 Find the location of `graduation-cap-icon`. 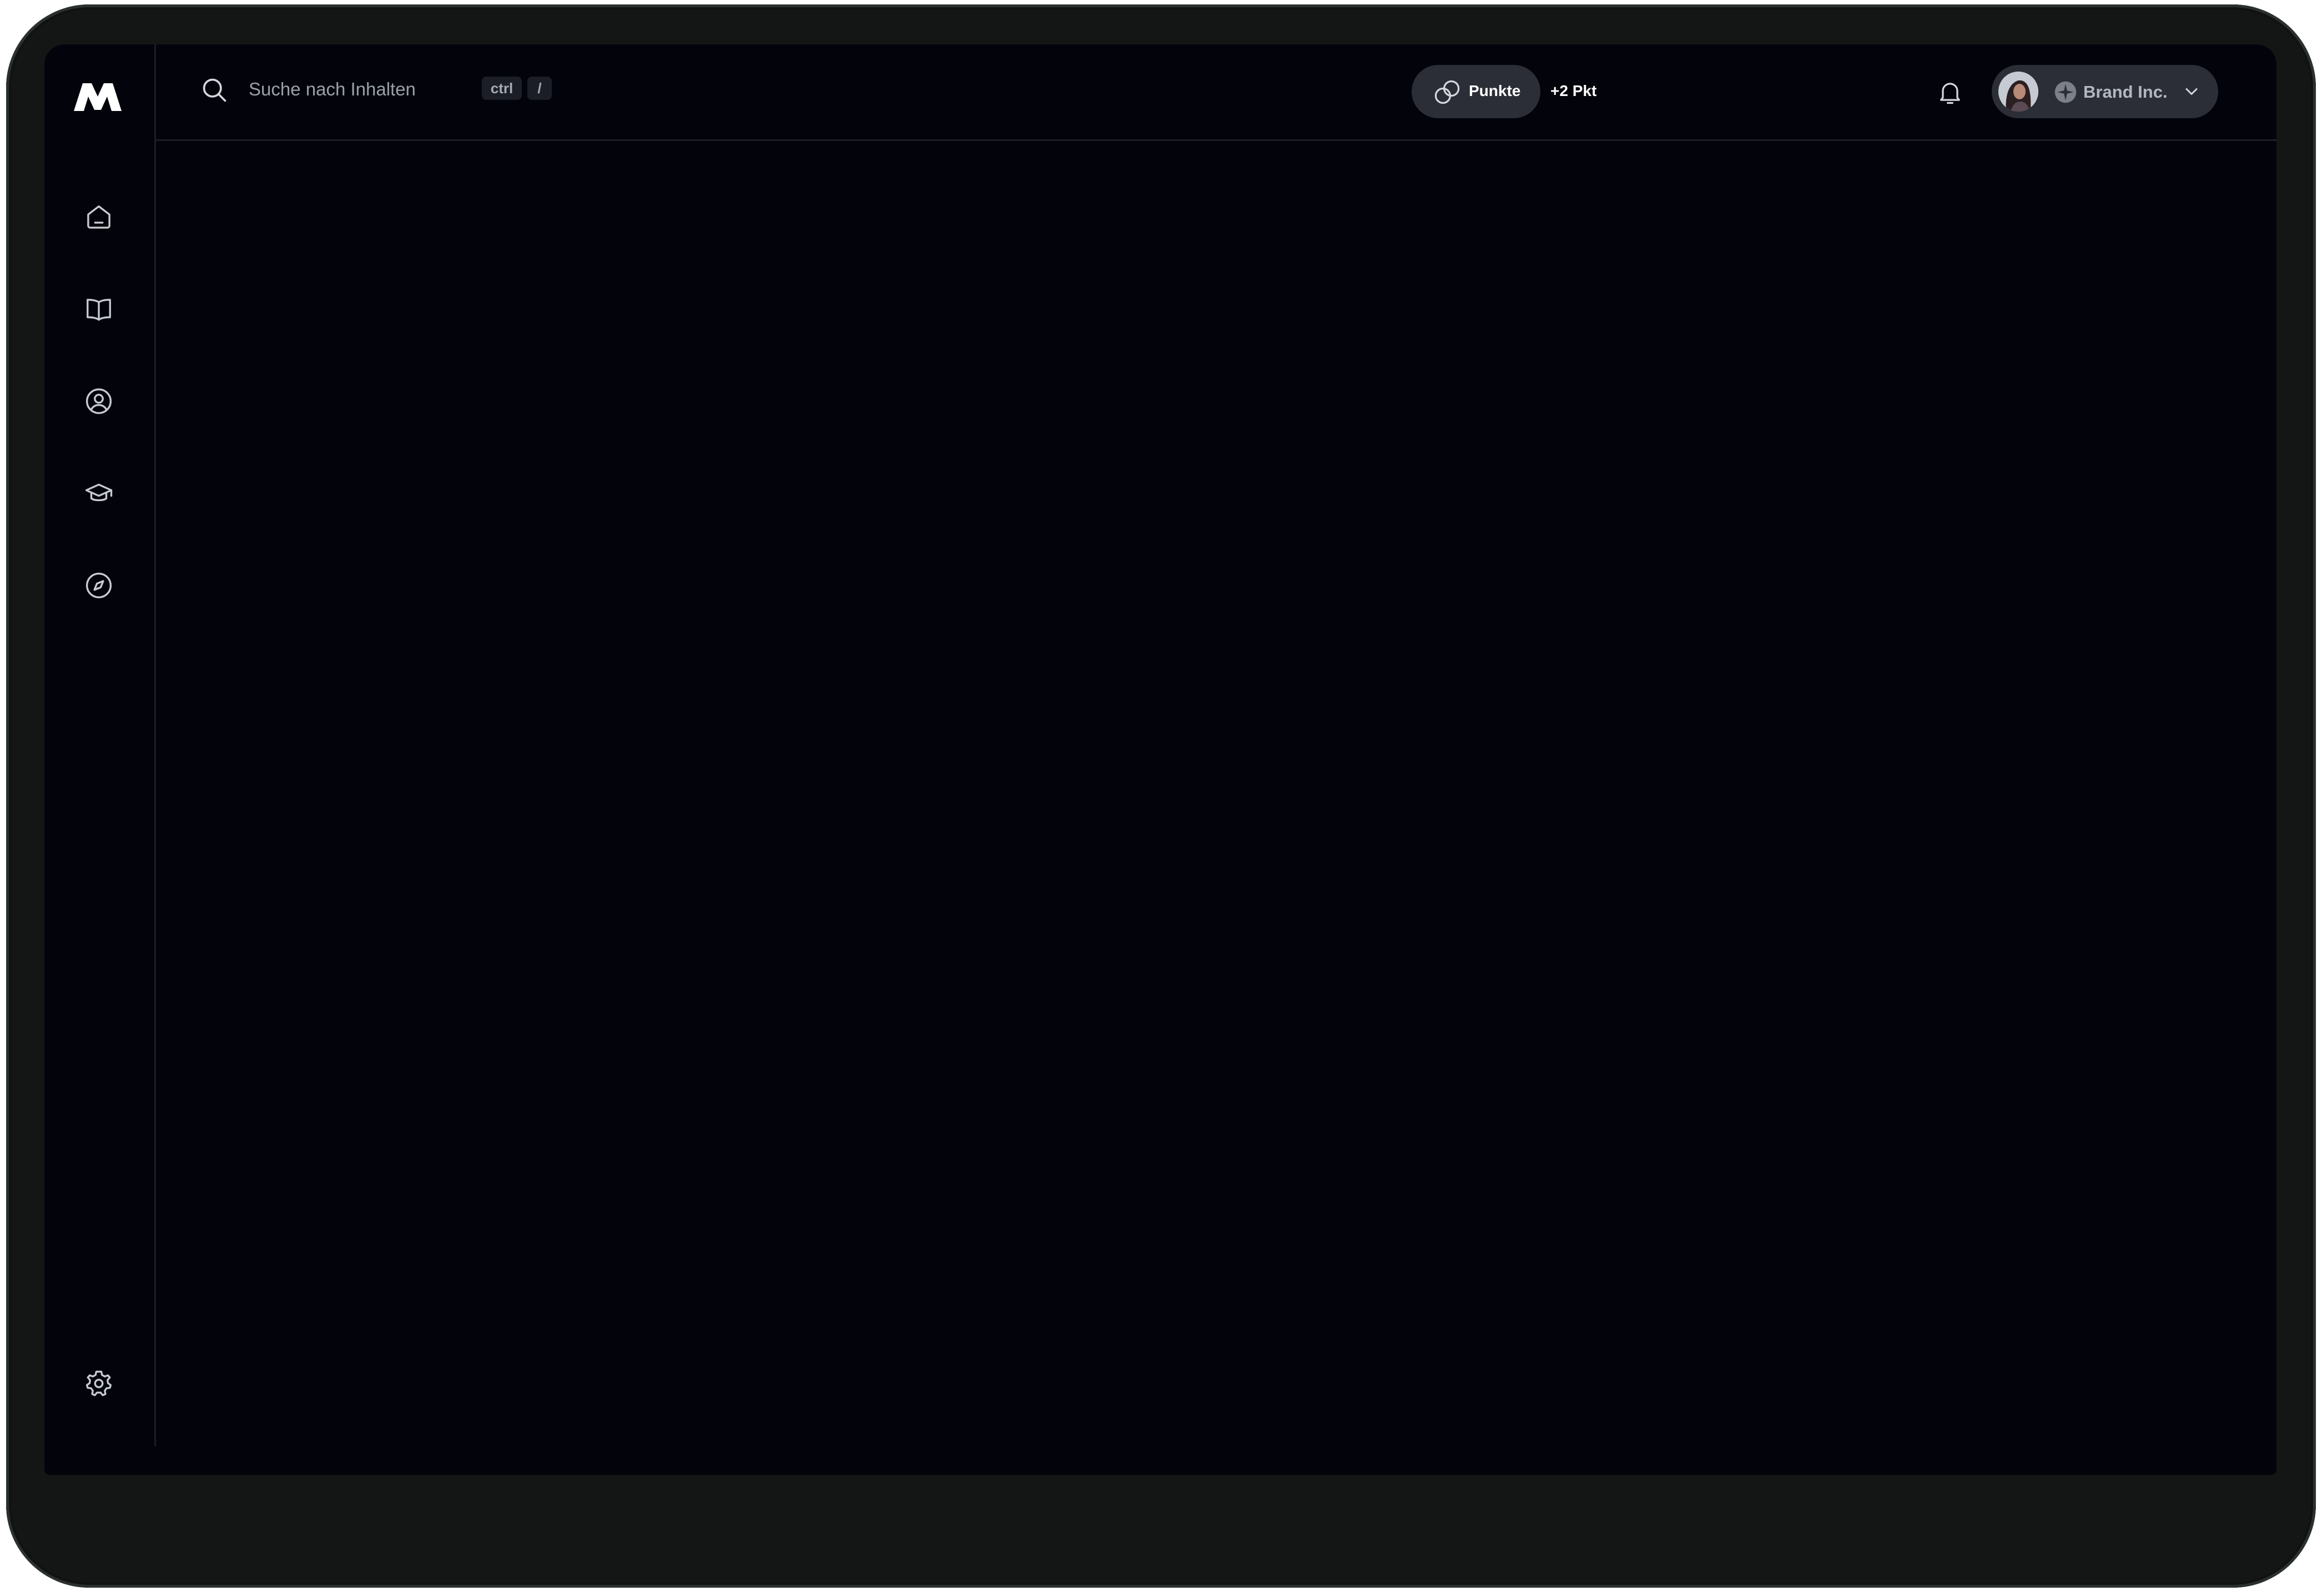

graduation-cap-icon is located at coordinates (99, 493).